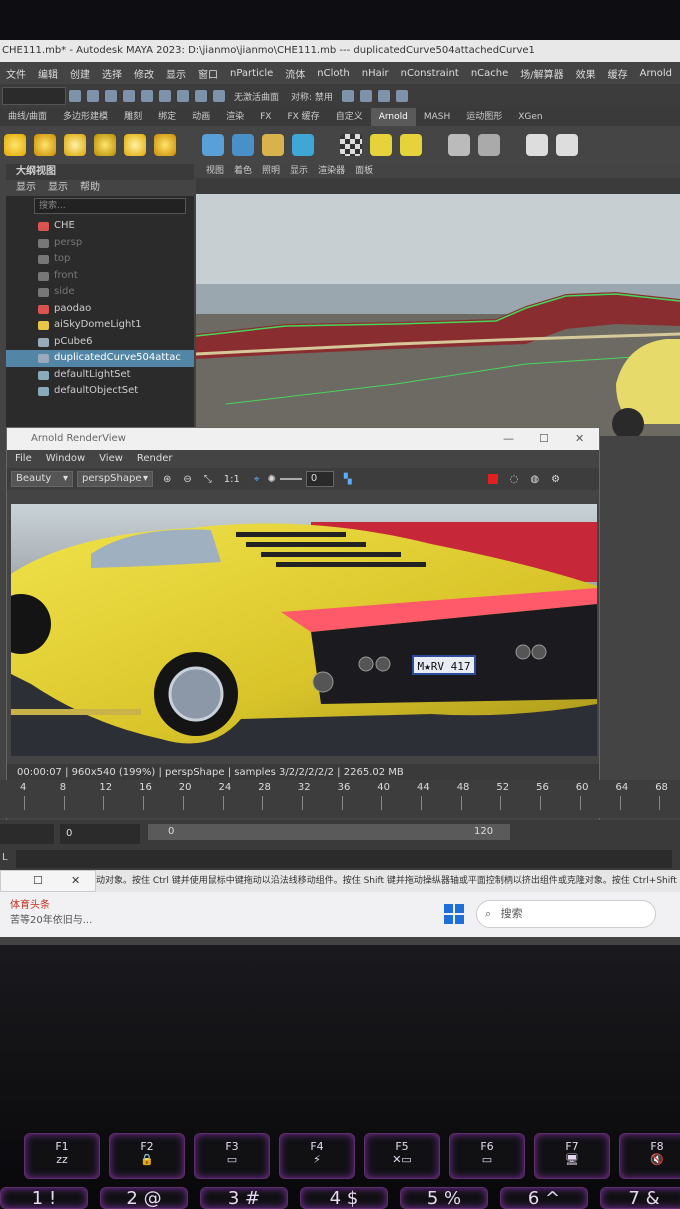  Describe the element at coordinates (144, 73) in the screenshot. I see `menu-item: 修改` at that location.